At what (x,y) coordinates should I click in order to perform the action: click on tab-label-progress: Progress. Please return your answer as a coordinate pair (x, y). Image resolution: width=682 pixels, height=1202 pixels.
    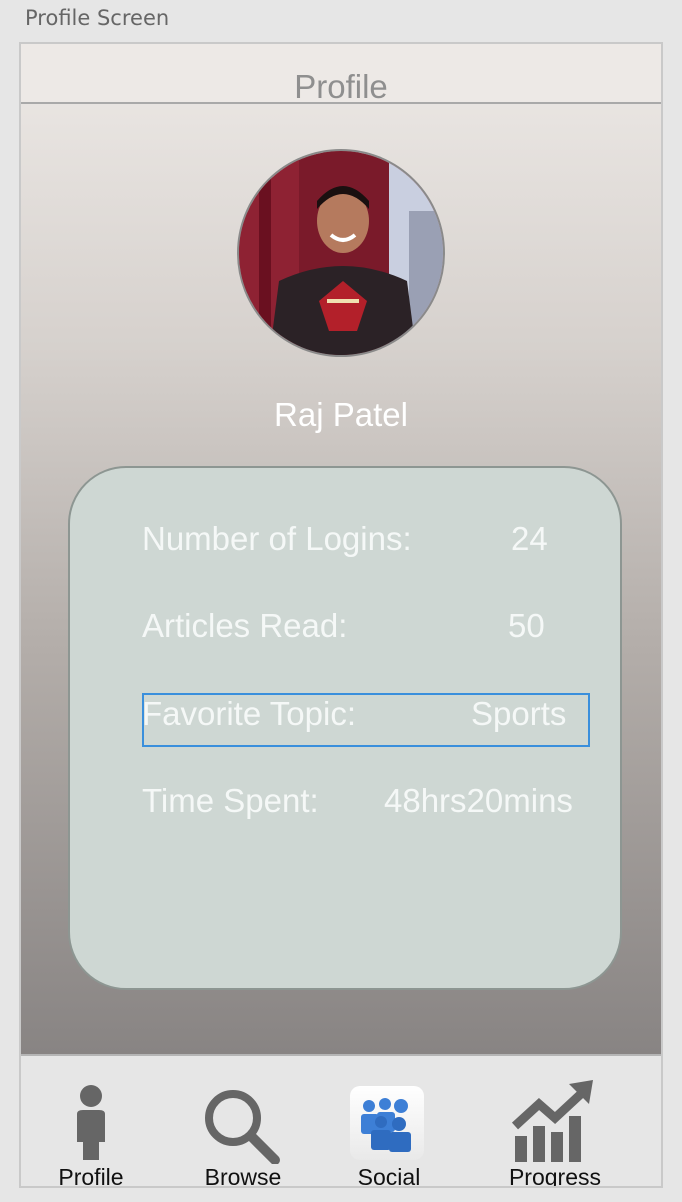
    Looking at the image, I should click on (555, 1176).